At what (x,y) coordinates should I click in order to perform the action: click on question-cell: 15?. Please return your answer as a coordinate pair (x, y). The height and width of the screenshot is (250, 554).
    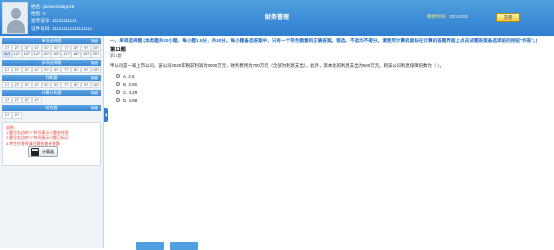
    Looking at the image, I should click on (46, 54).